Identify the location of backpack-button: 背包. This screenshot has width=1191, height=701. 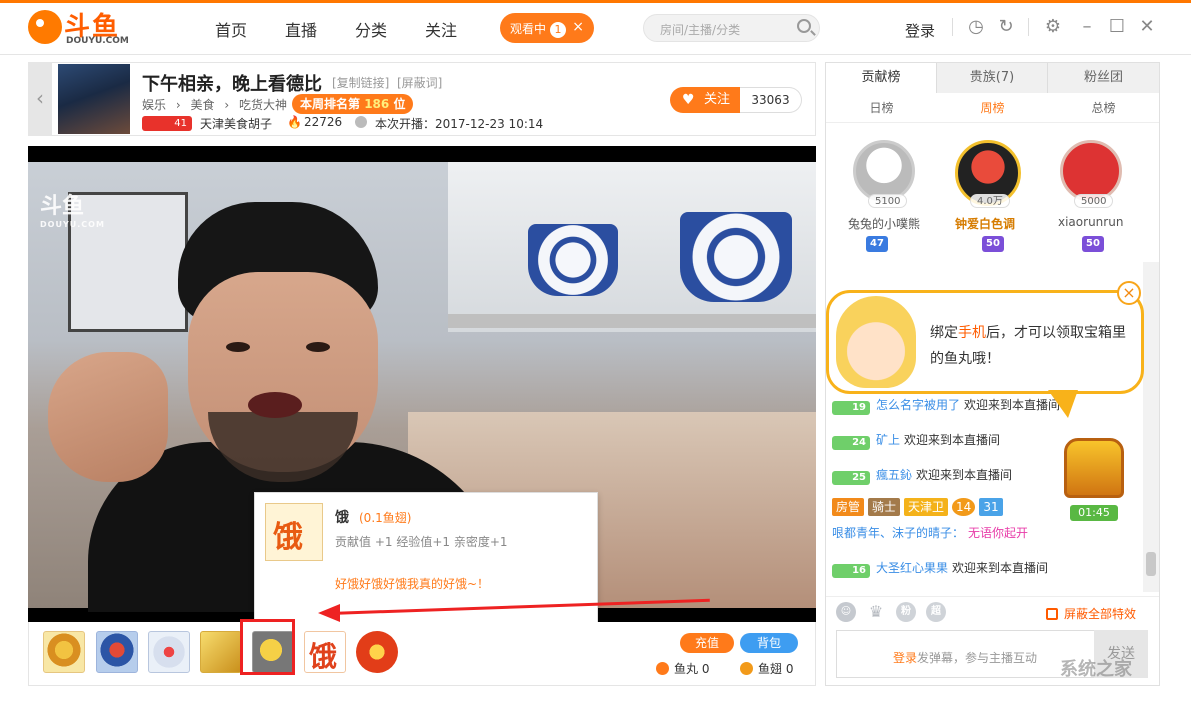
(769, 643).